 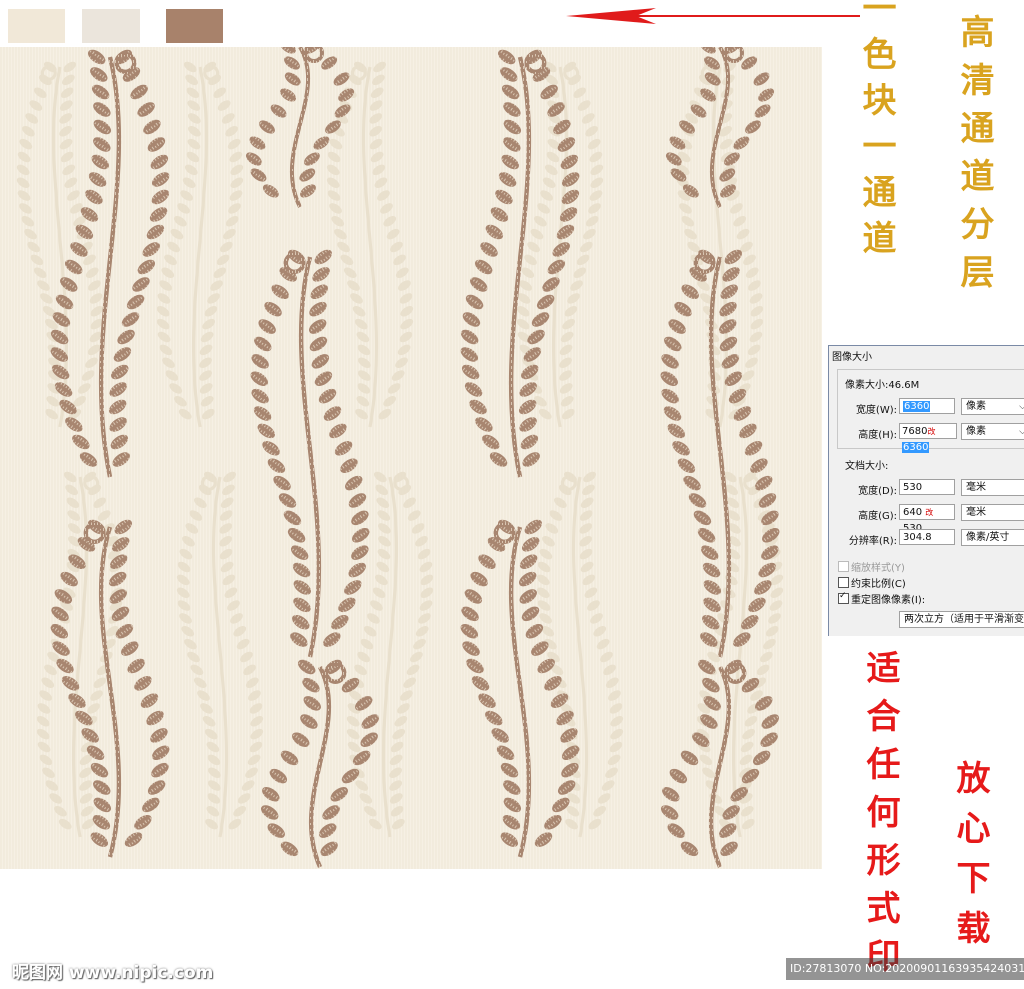 I want to click on caption-one-color-one-channel: 一色块一通道, so click(x=876, y=133).